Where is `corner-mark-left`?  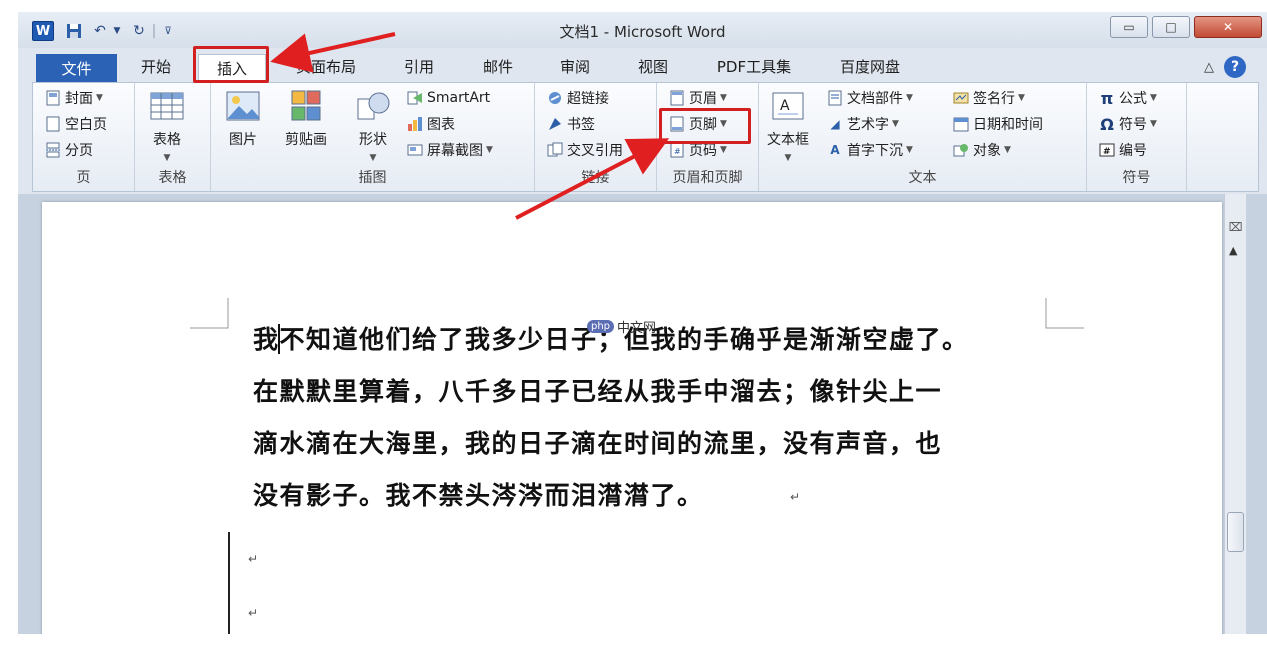
corner-mark-left is located at coordinates (209, 313).